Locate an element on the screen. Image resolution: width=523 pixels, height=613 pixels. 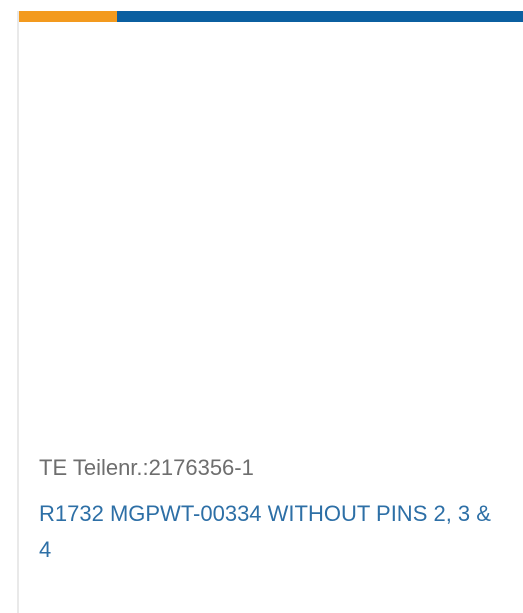
part-number: TE Teilenr.:2176356-1 is located at coordinates (146, 467).